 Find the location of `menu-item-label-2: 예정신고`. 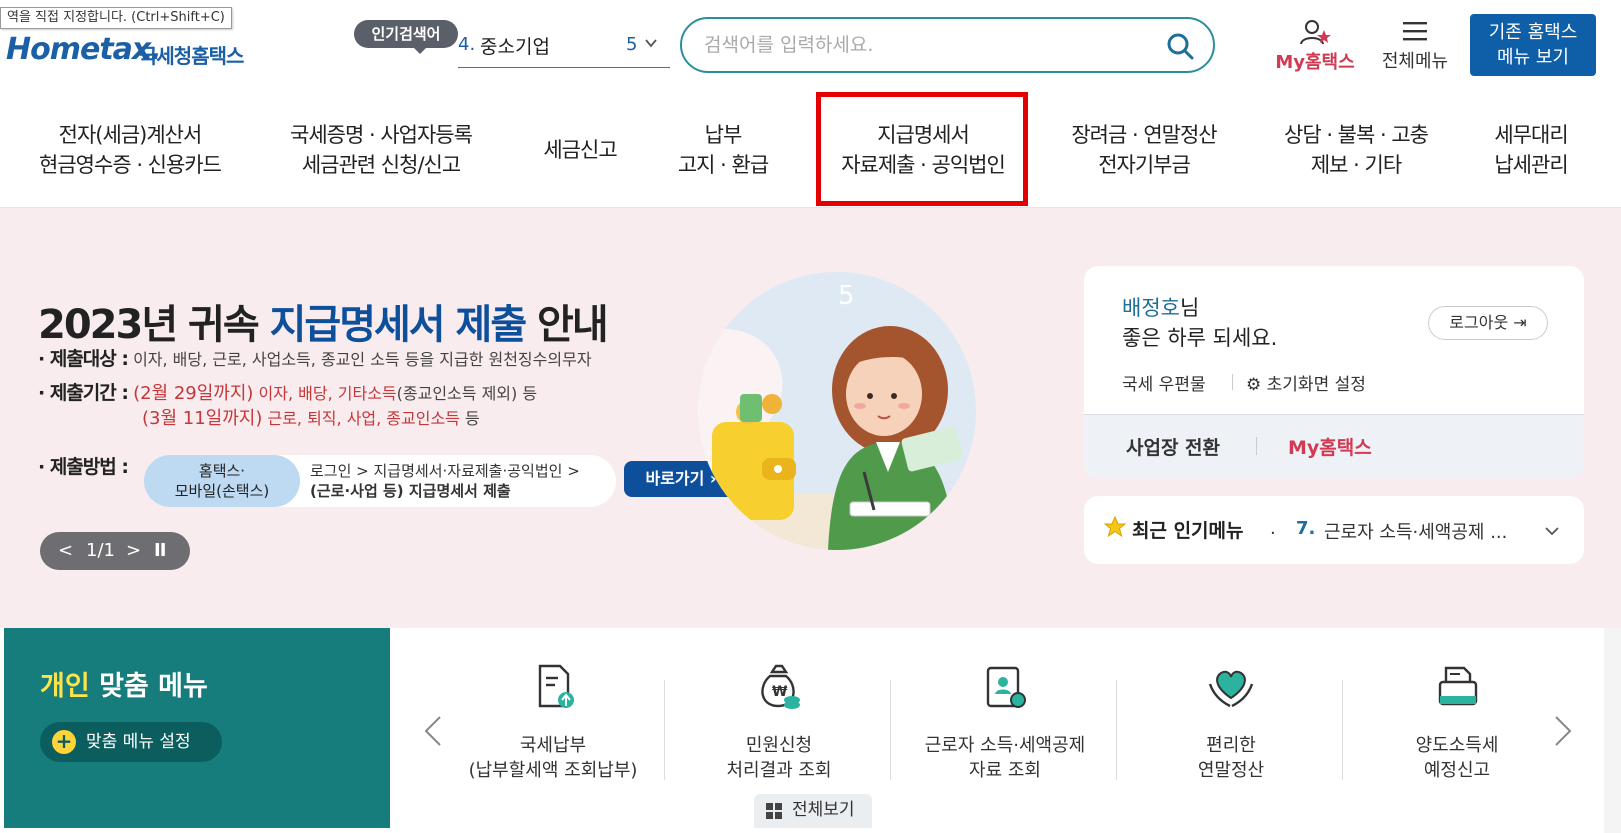

menu-item-label-2: 예정신고 is located at coordinates (1457, 770).